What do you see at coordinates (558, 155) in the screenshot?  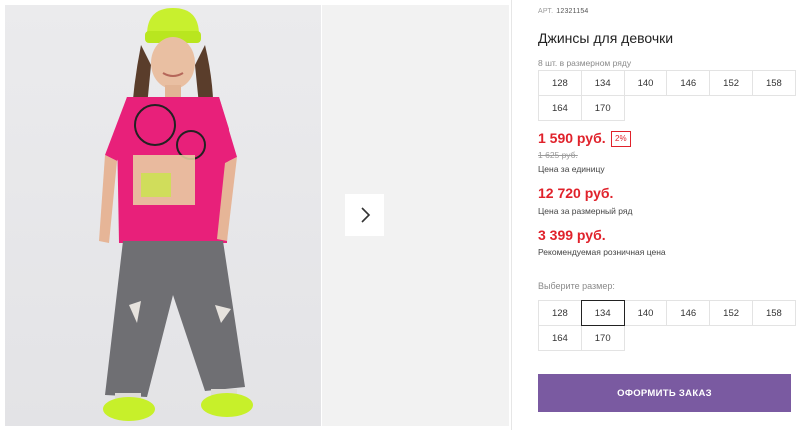 I see `old-price: 1 625 руб.` at bounding box center [558, 155].